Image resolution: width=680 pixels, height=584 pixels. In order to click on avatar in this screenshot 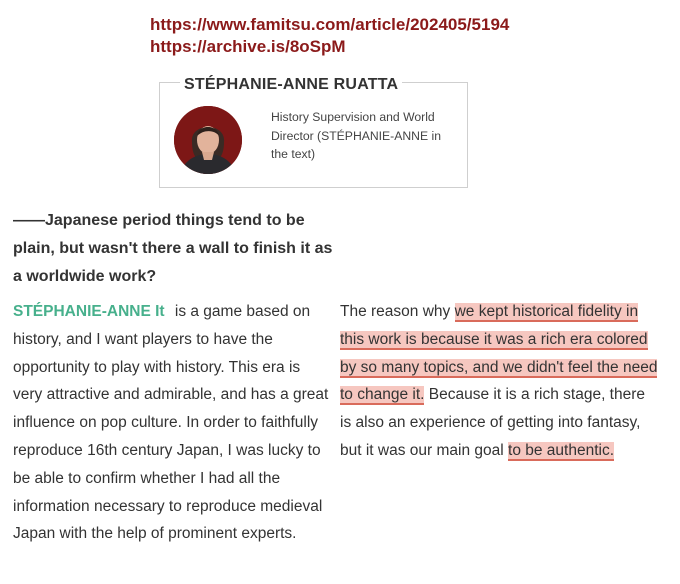, I will do `click(208, 140)`.